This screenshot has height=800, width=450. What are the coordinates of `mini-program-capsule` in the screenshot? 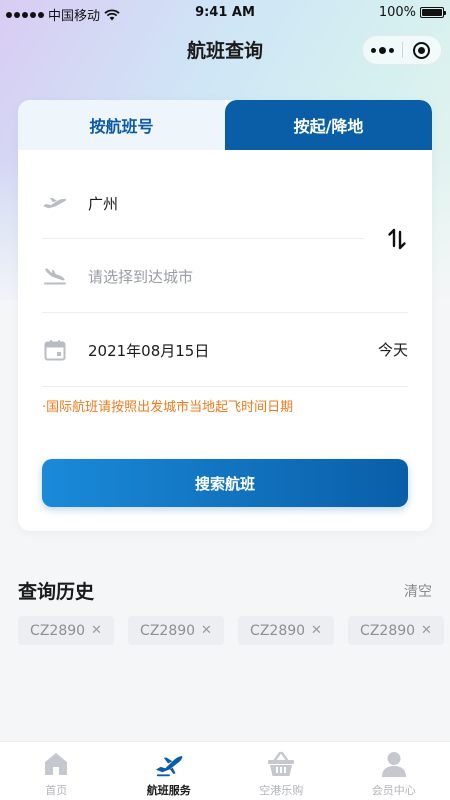 It's located at (402, 50).